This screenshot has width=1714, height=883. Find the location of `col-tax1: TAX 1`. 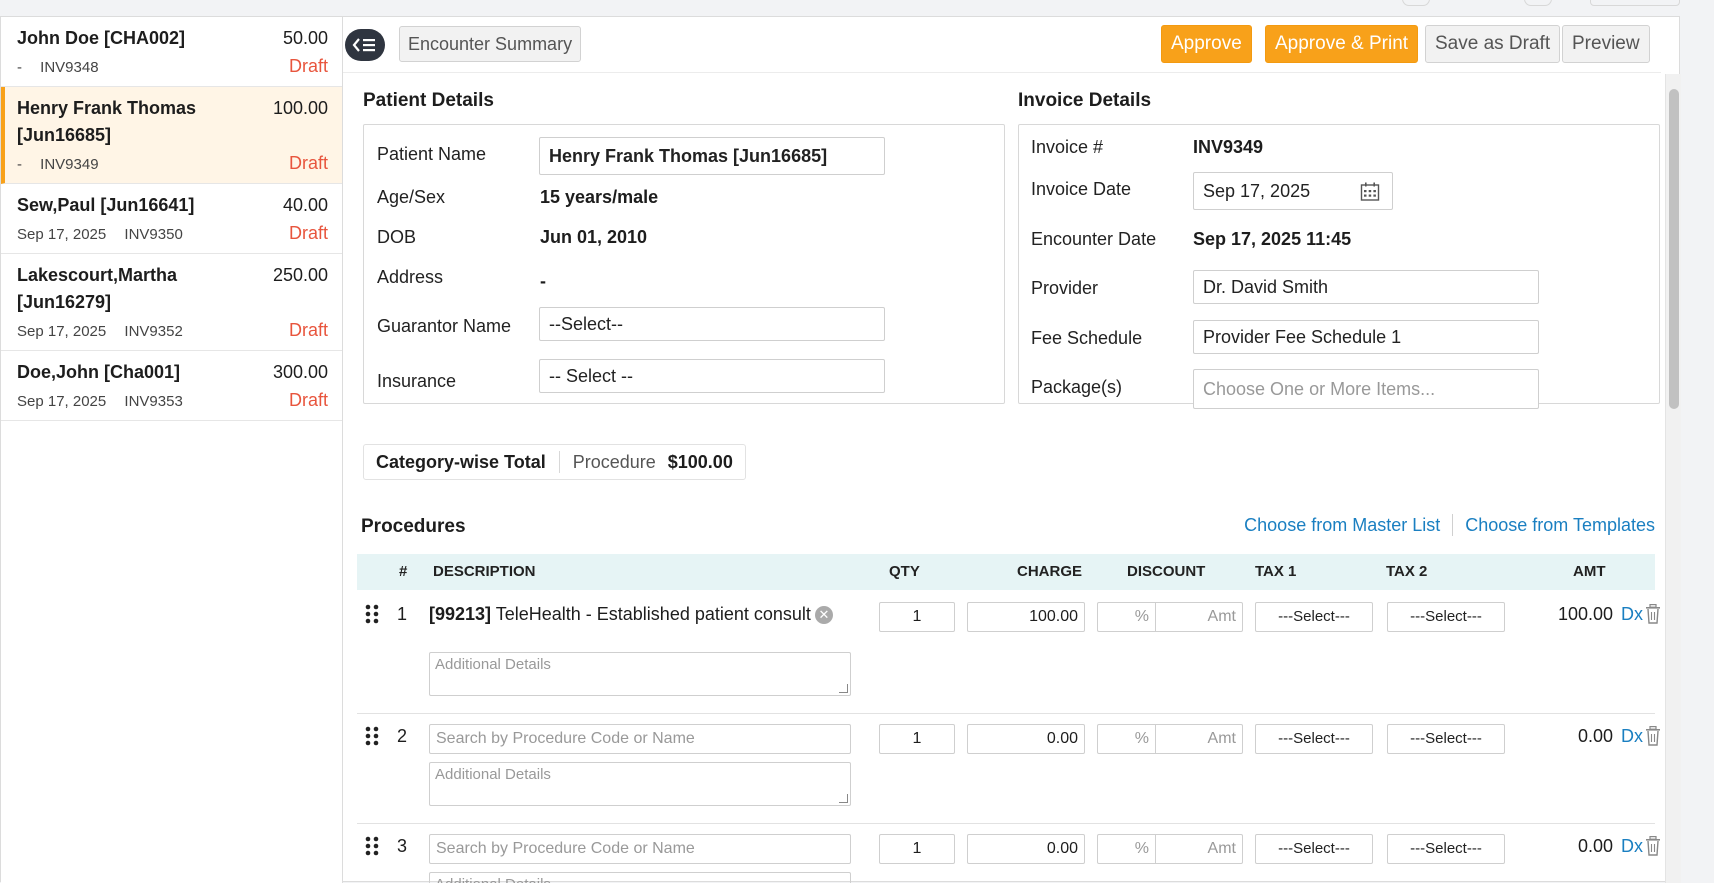

col-tax1: TAX 1 is located at coordinates (1276, 571).